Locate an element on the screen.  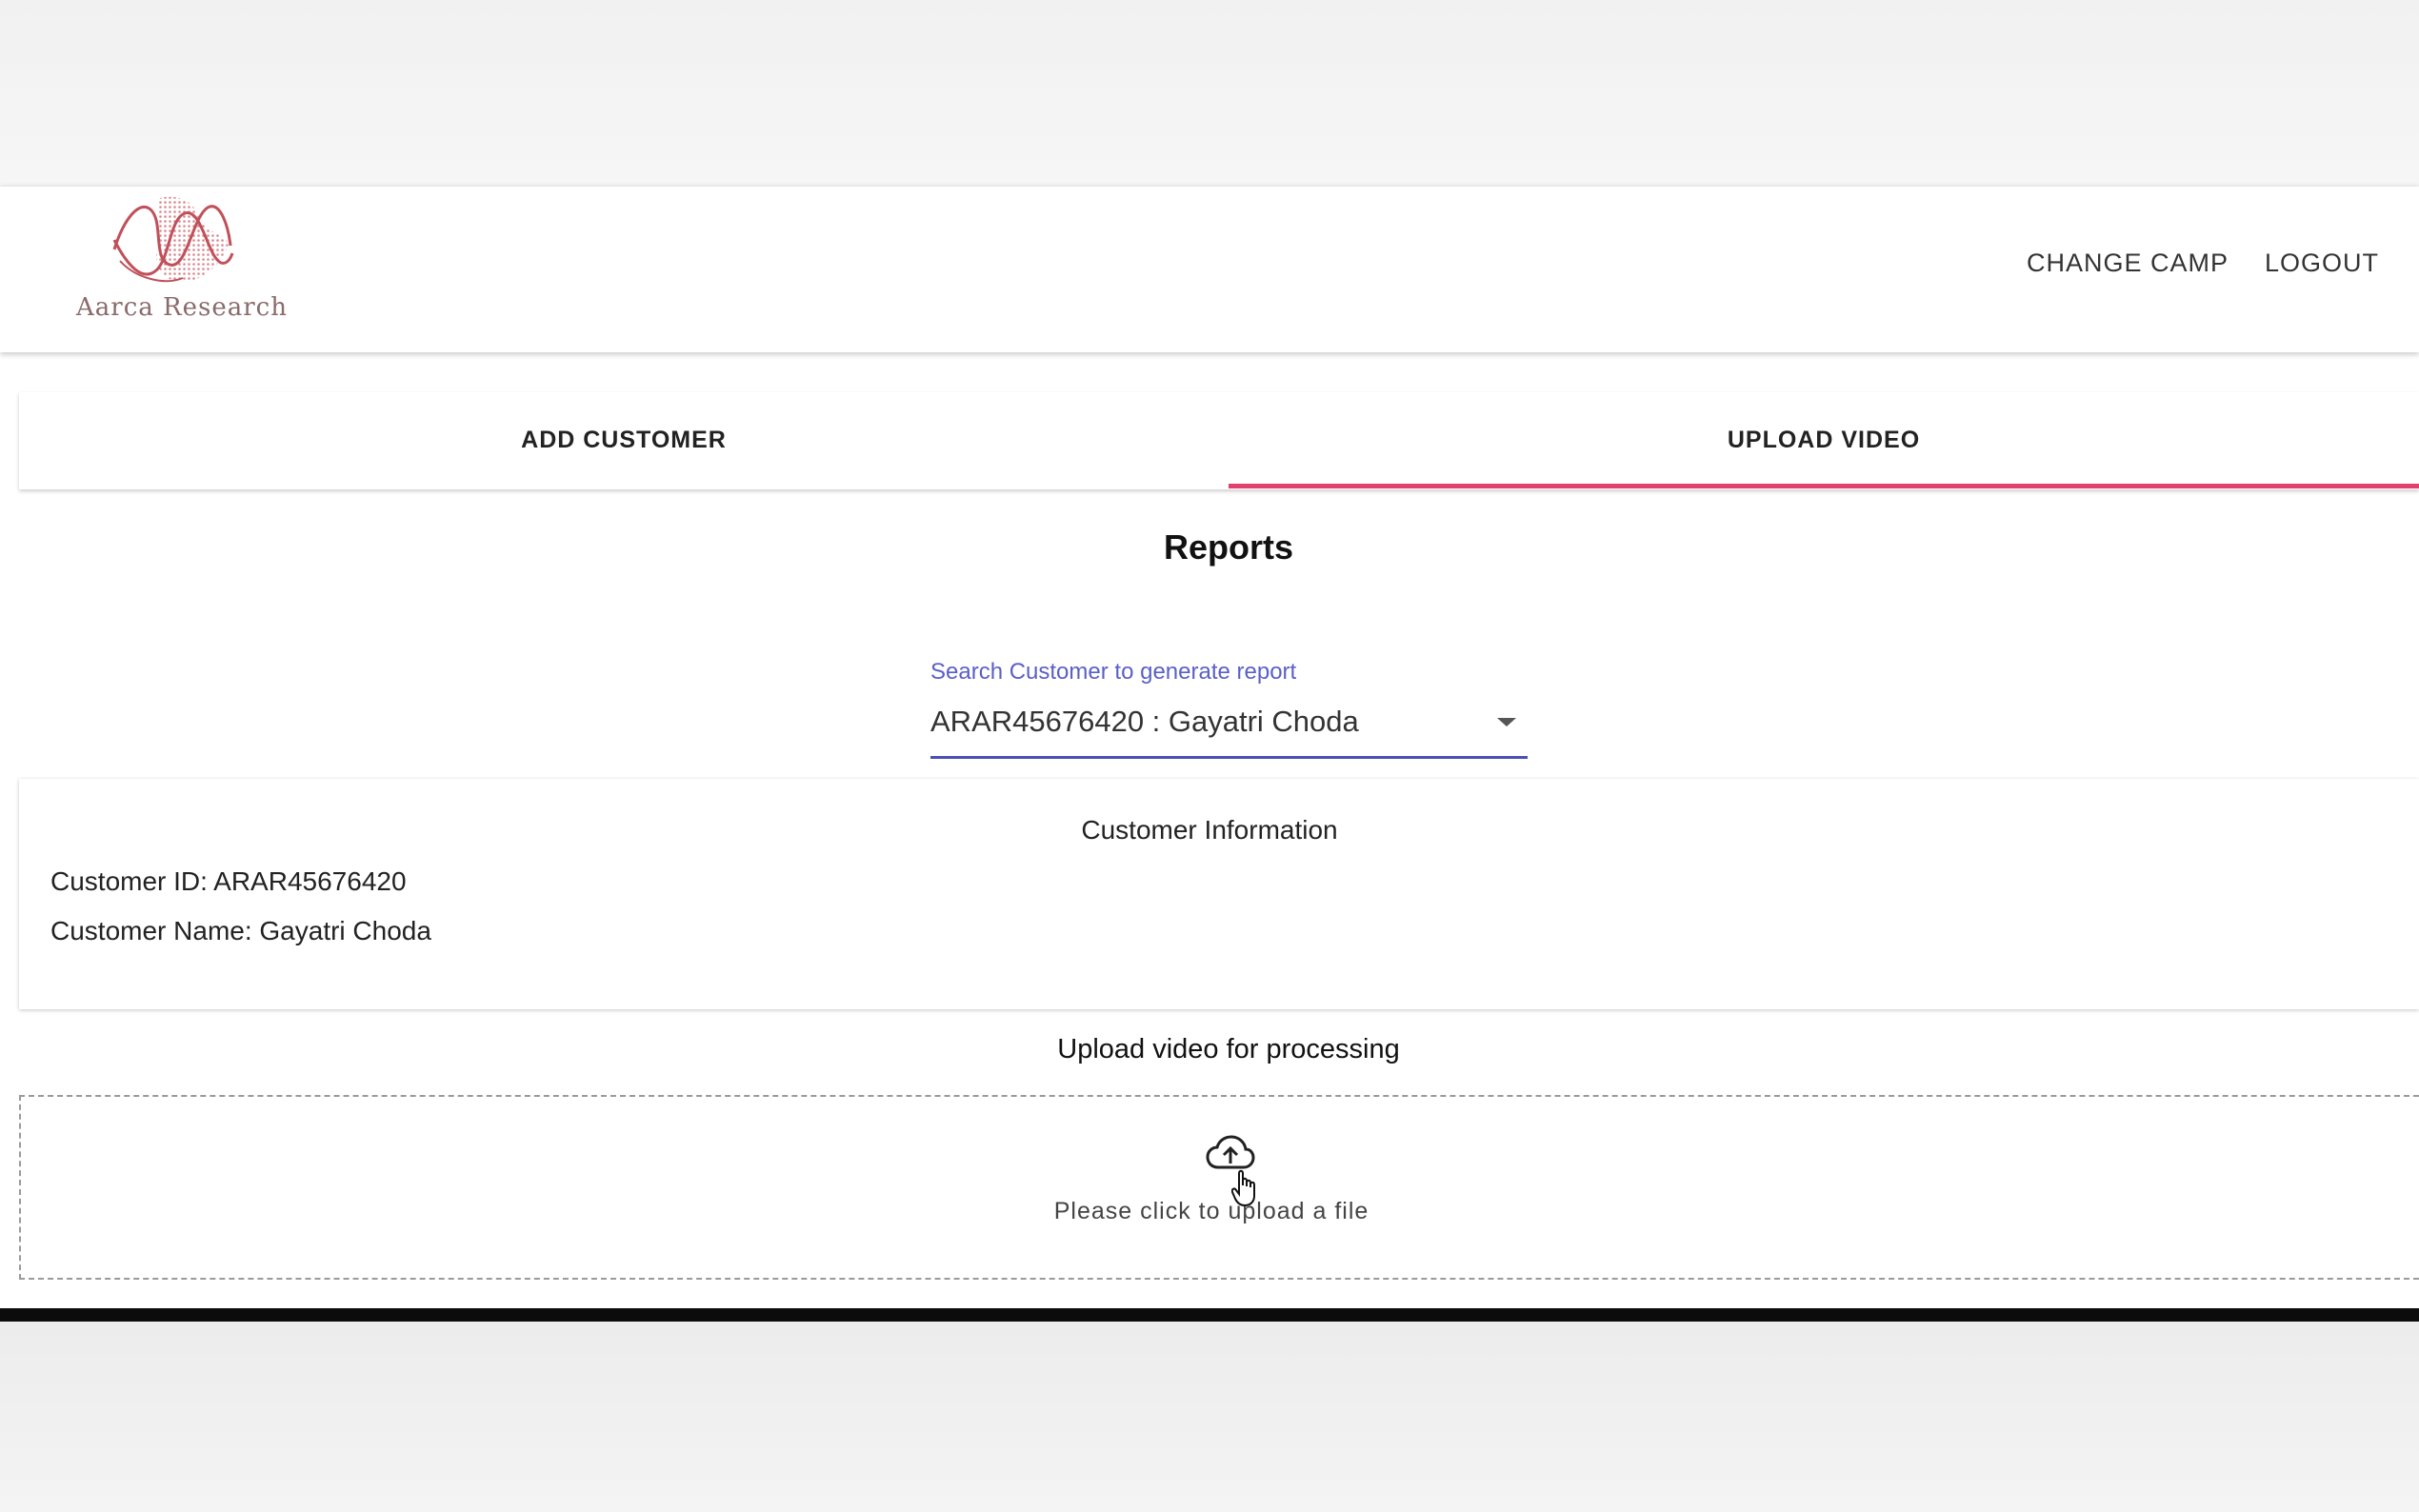
app-bar: Aarca Research CHANGE CAMP LOGOUT is located at coordinates (1209, 269).